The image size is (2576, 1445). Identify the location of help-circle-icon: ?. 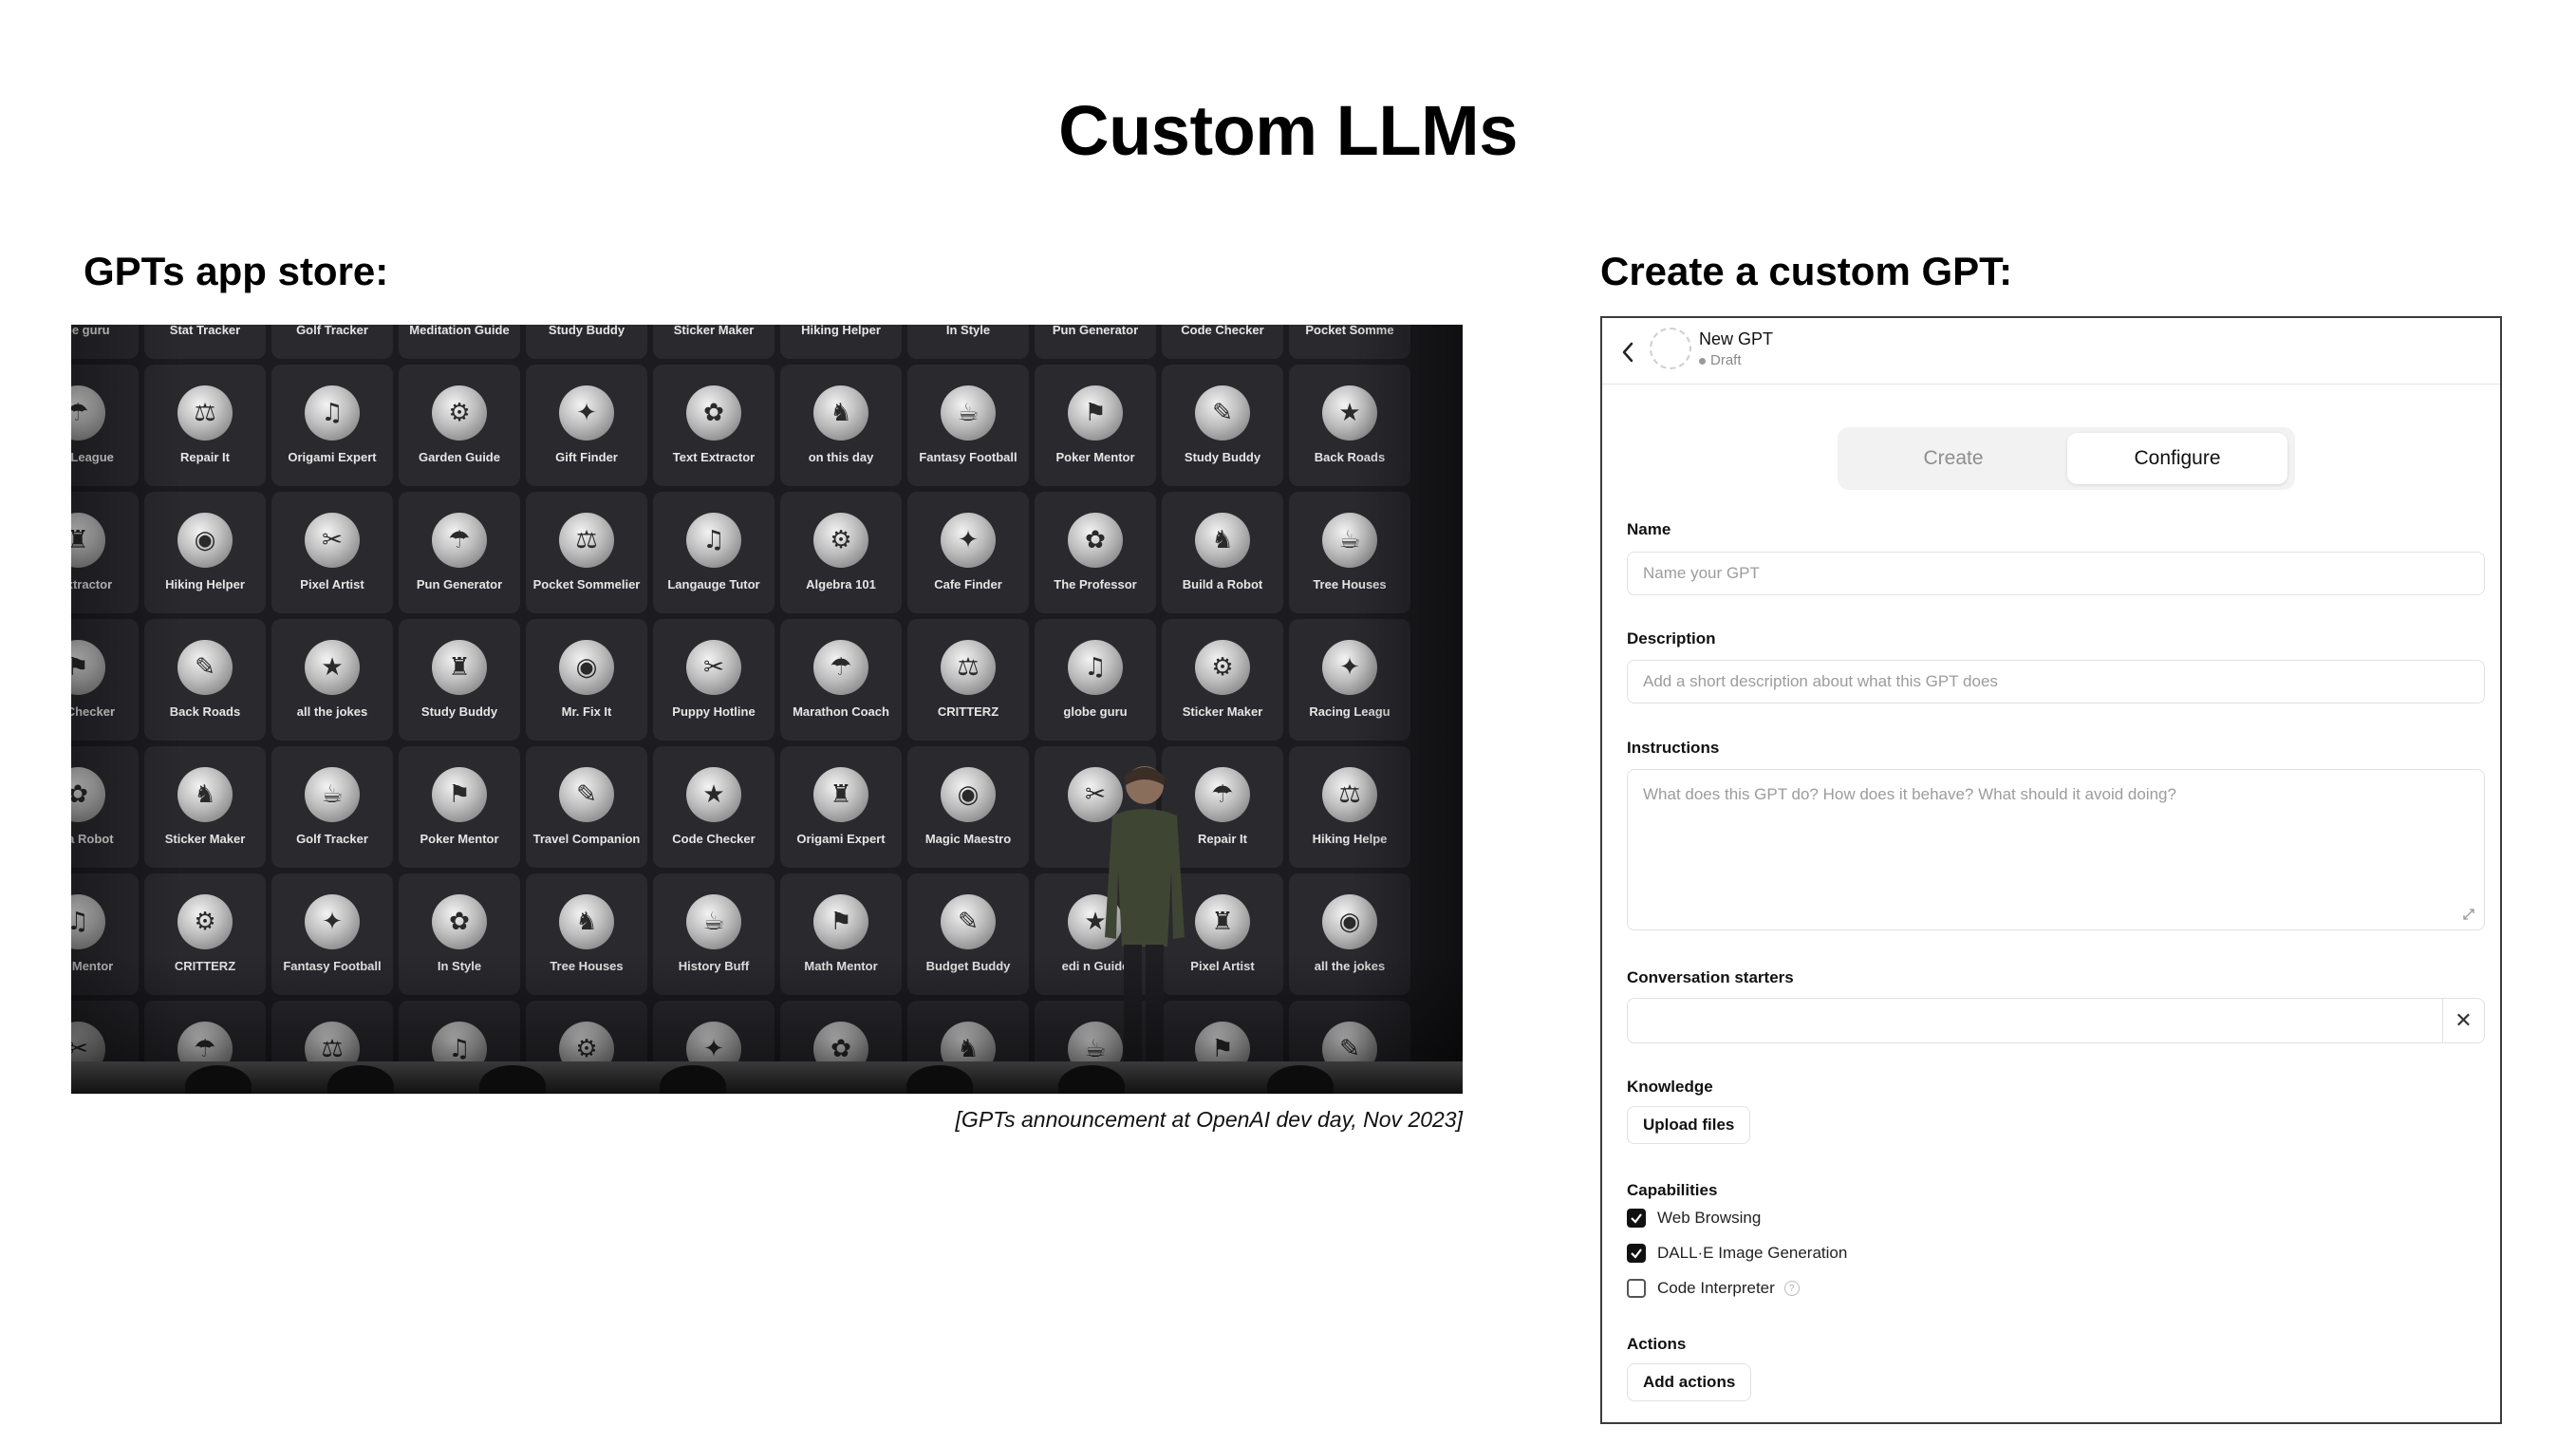
(1792, 1288).